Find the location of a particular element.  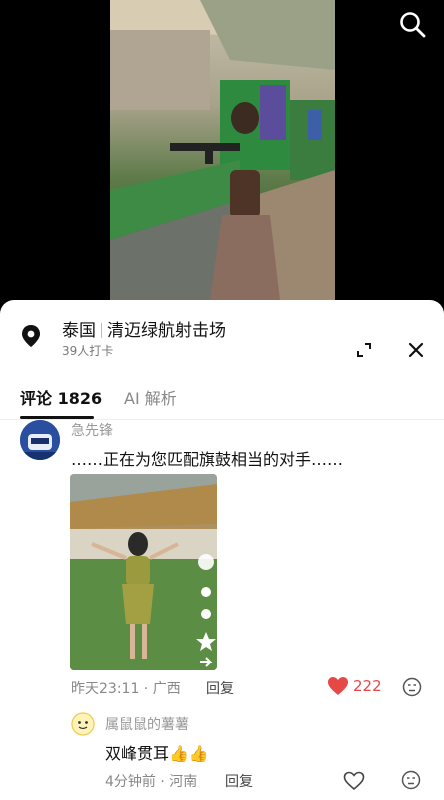

heart-filled-icon is located at coordinates (338, 686).